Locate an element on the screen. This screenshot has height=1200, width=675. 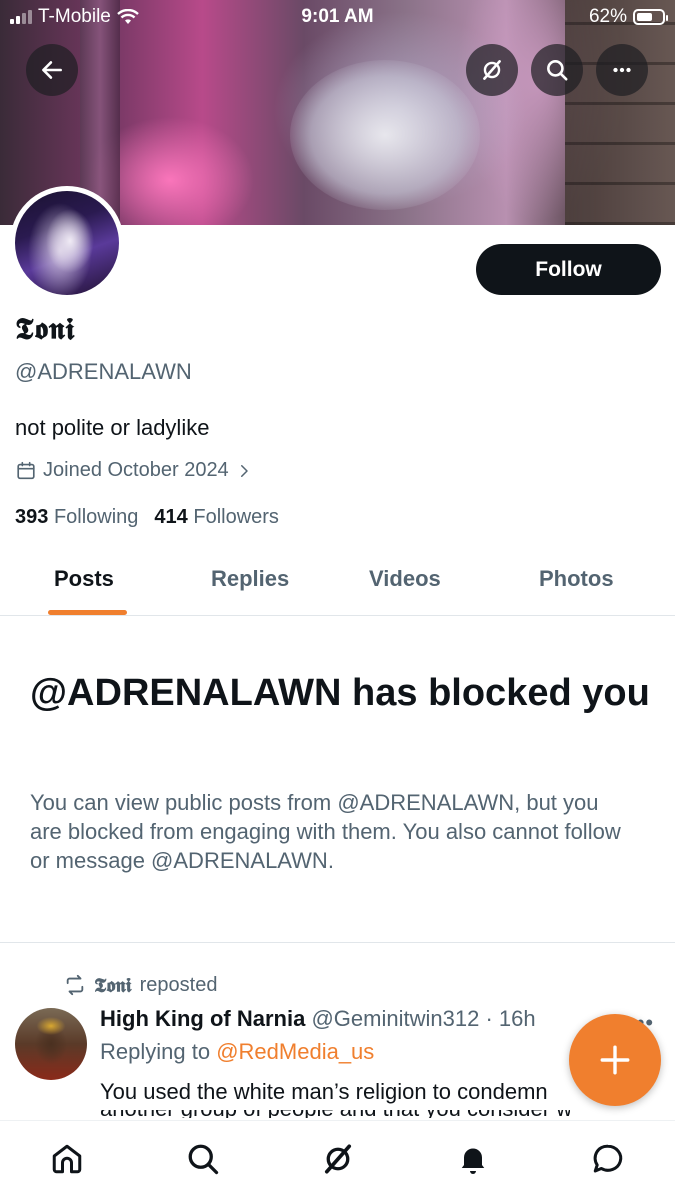
plus-icon is located at coordinates (615, 1060).